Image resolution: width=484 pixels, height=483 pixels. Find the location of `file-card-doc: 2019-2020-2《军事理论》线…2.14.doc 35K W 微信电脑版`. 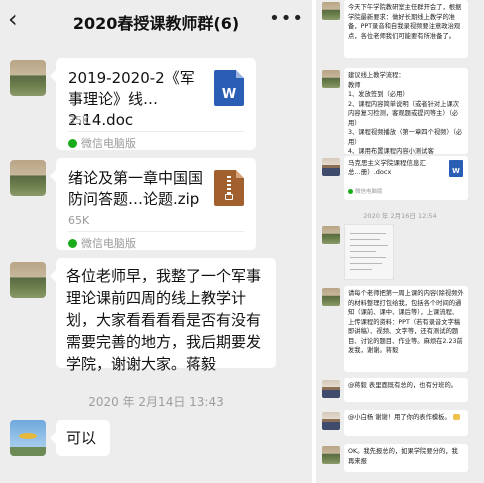

file-card-doc: 2019-2020-2《军事理论》线…2.14.doc 35K W 微信电脑版 is located at coordinates (153, 104).